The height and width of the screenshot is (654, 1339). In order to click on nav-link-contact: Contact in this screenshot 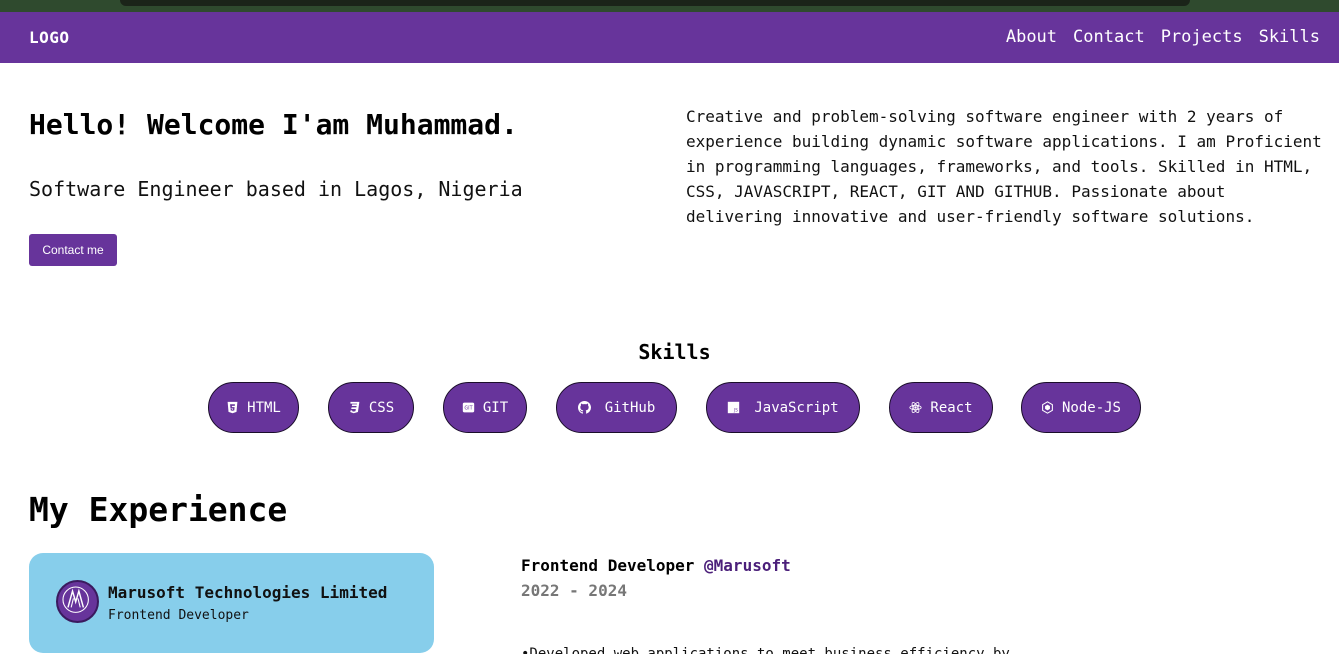, I will do `click(1109, 37)`.